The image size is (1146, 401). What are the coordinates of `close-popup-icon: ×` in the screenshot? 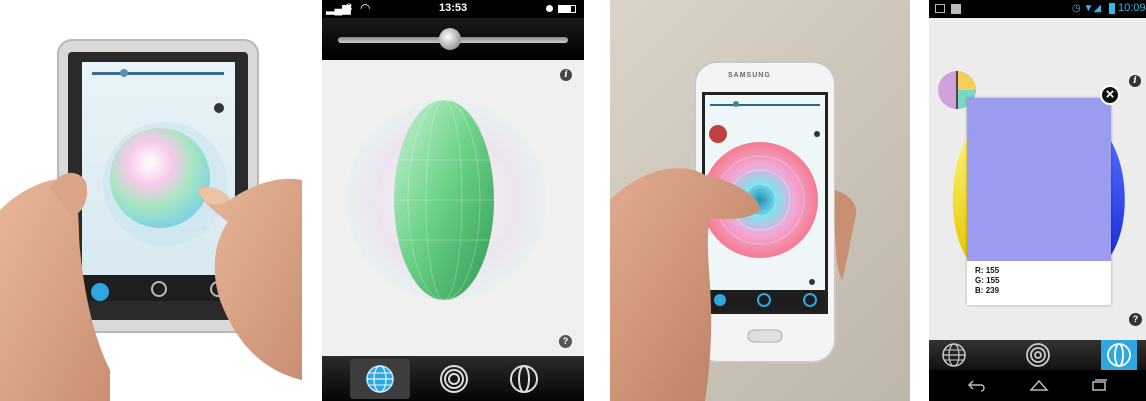 It's located at (1110, 95).